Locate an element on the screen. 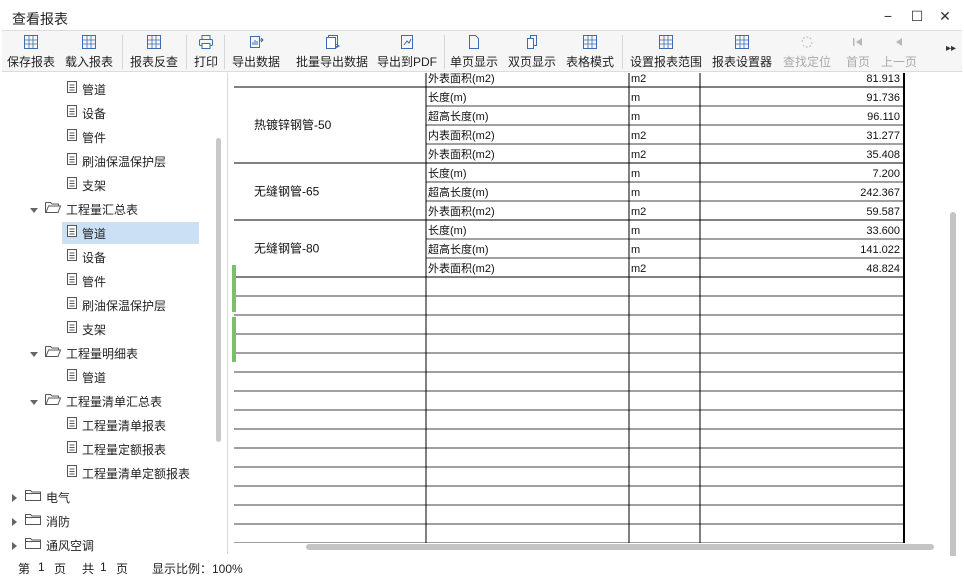 This screenshot has width=964, height=578. cell-value: 33.600 is located at coordinates (883, 231).